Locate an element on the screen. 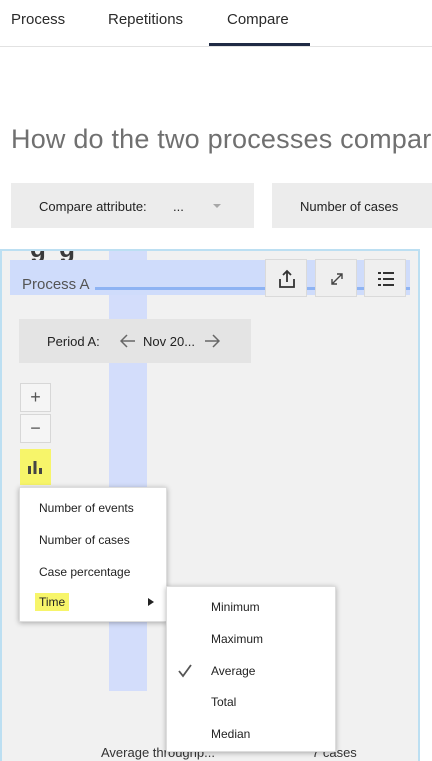 The width and height of the screenshot is (432, 761). arrow-left-icon is located at coordinates (128, 341).